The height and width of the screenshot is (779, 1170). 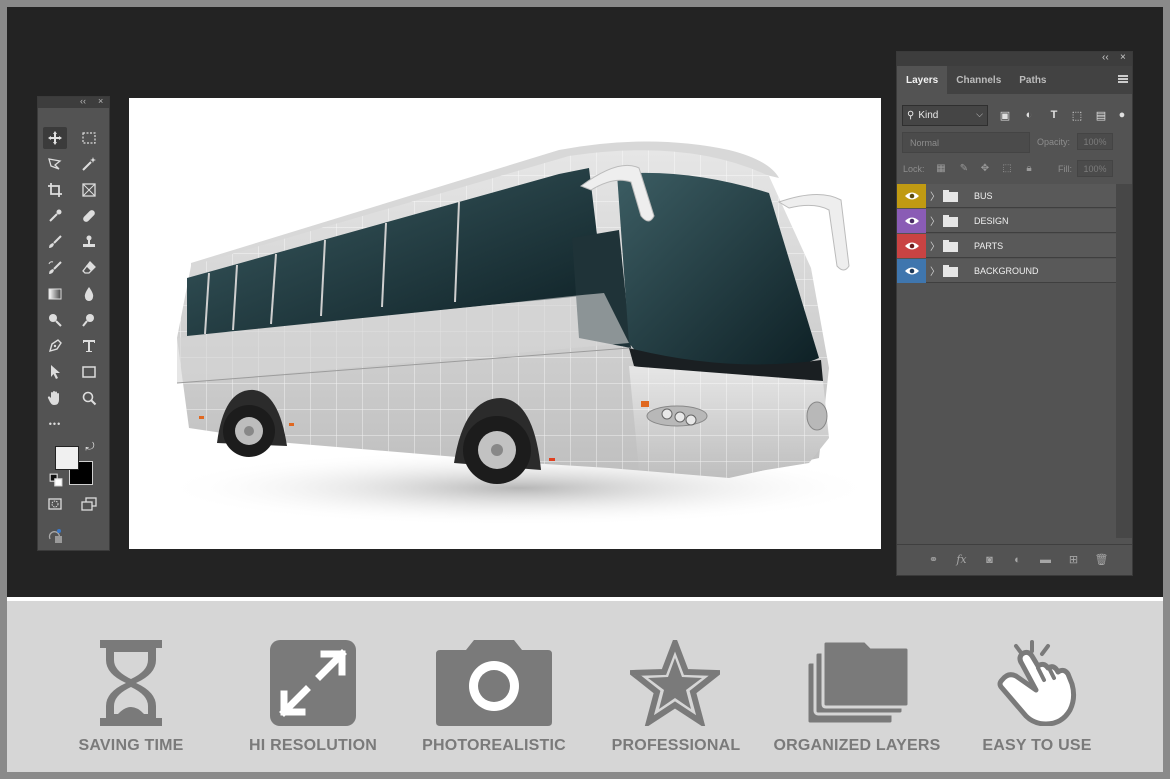 What do you see at coordinates (1054, 115) in the screenshot?
I see `type-filter-icon: T` at bounding box center [1054, 115].